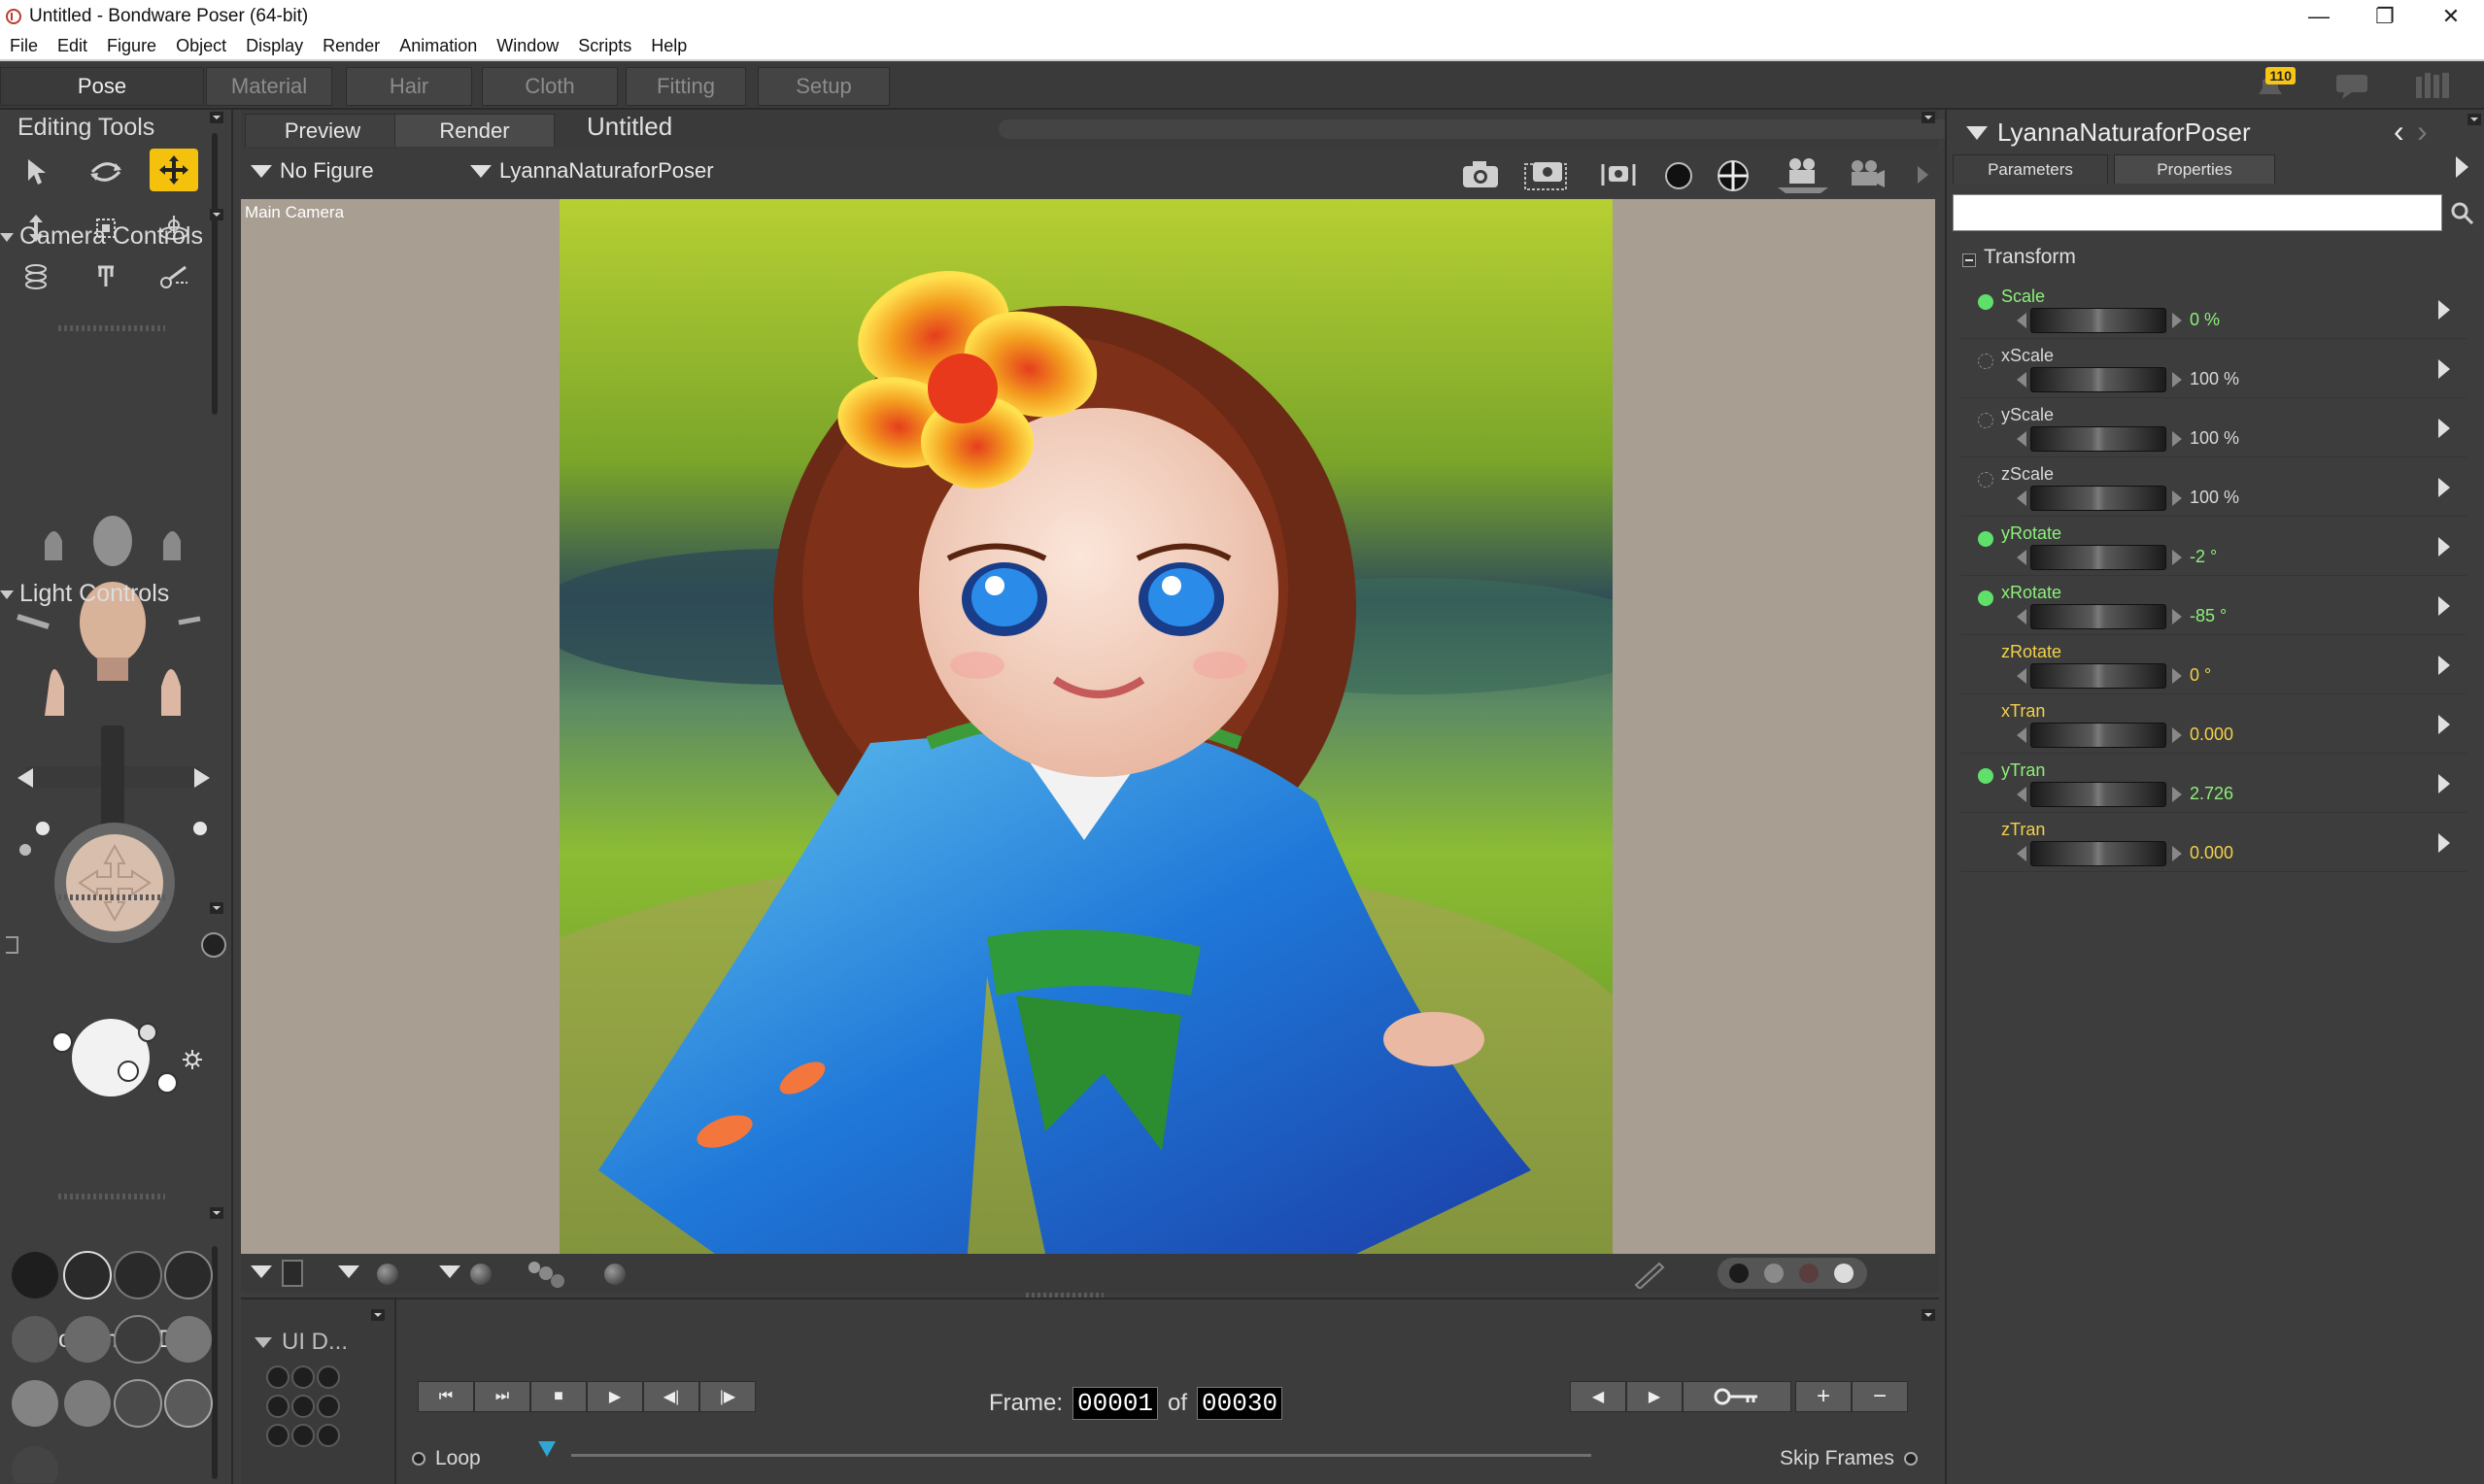  What do you see at coordinates (481, 1274) in the screenshot?
I see `element-ball-icon` at bounding box center [481, 1274].